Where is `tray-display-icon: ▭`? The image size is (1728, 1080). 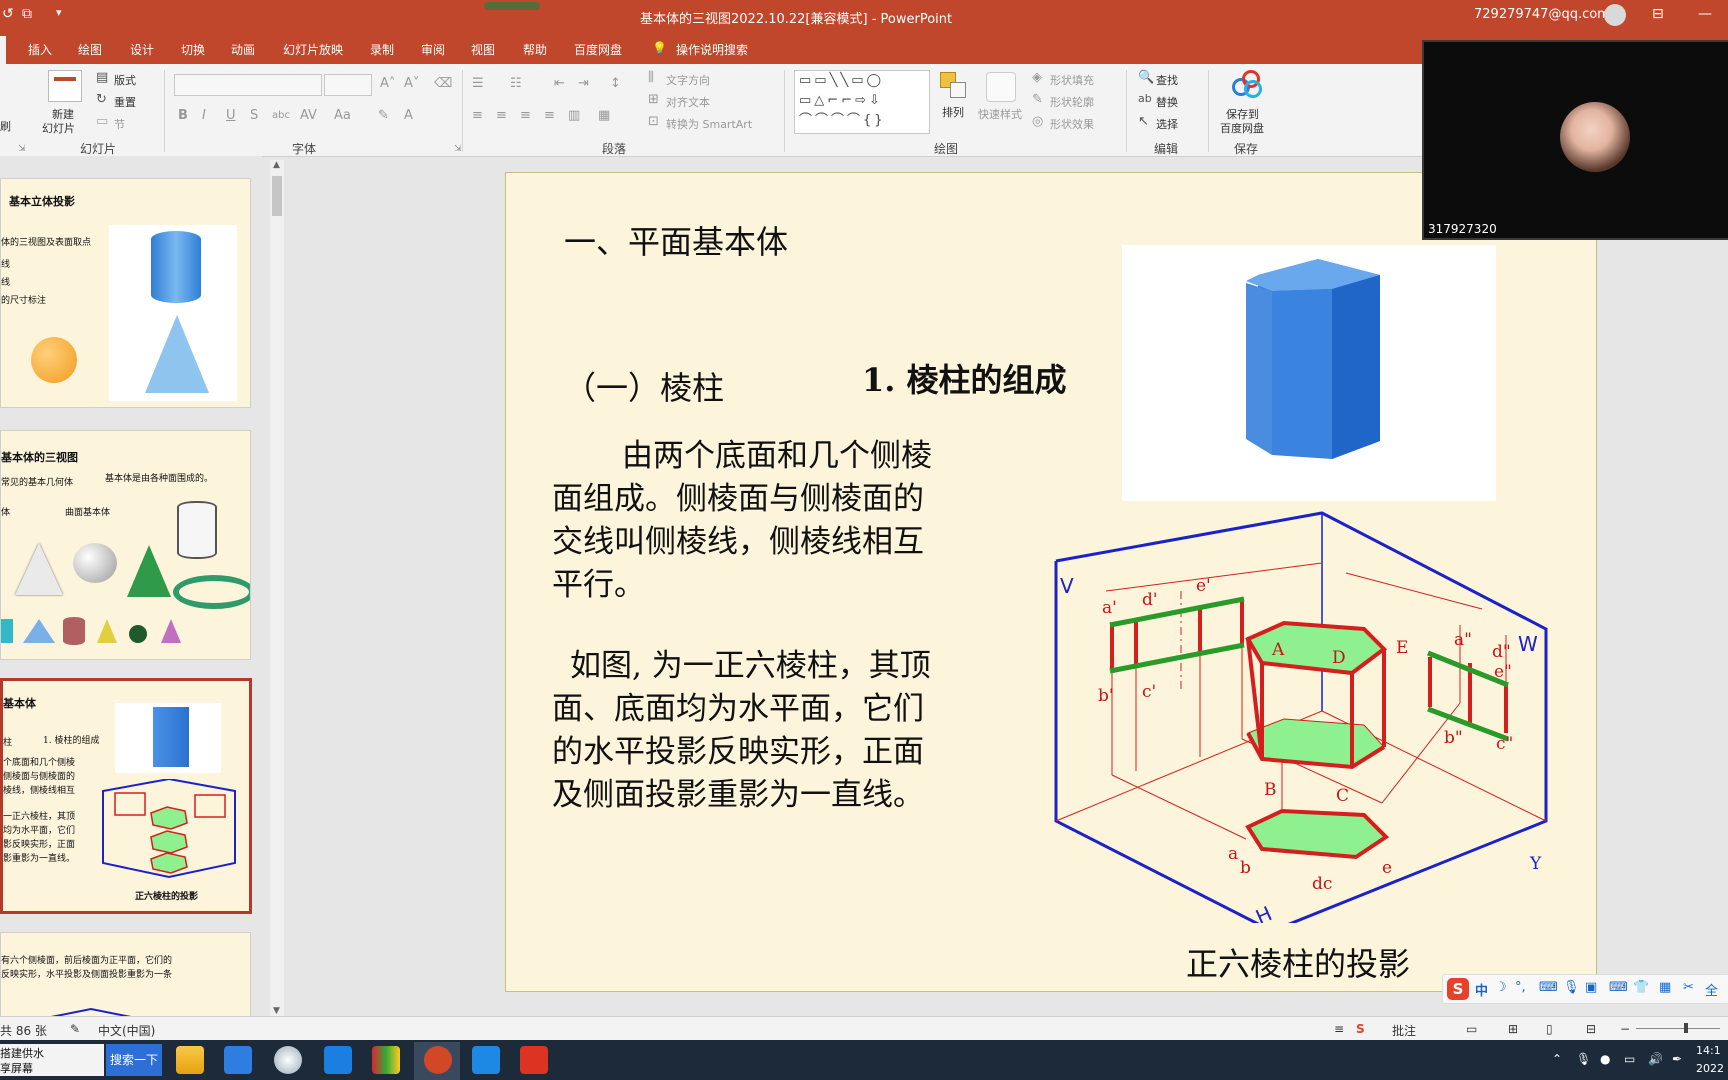 tray-display-icon: ▭ is located at coordinates (1629, 1059).